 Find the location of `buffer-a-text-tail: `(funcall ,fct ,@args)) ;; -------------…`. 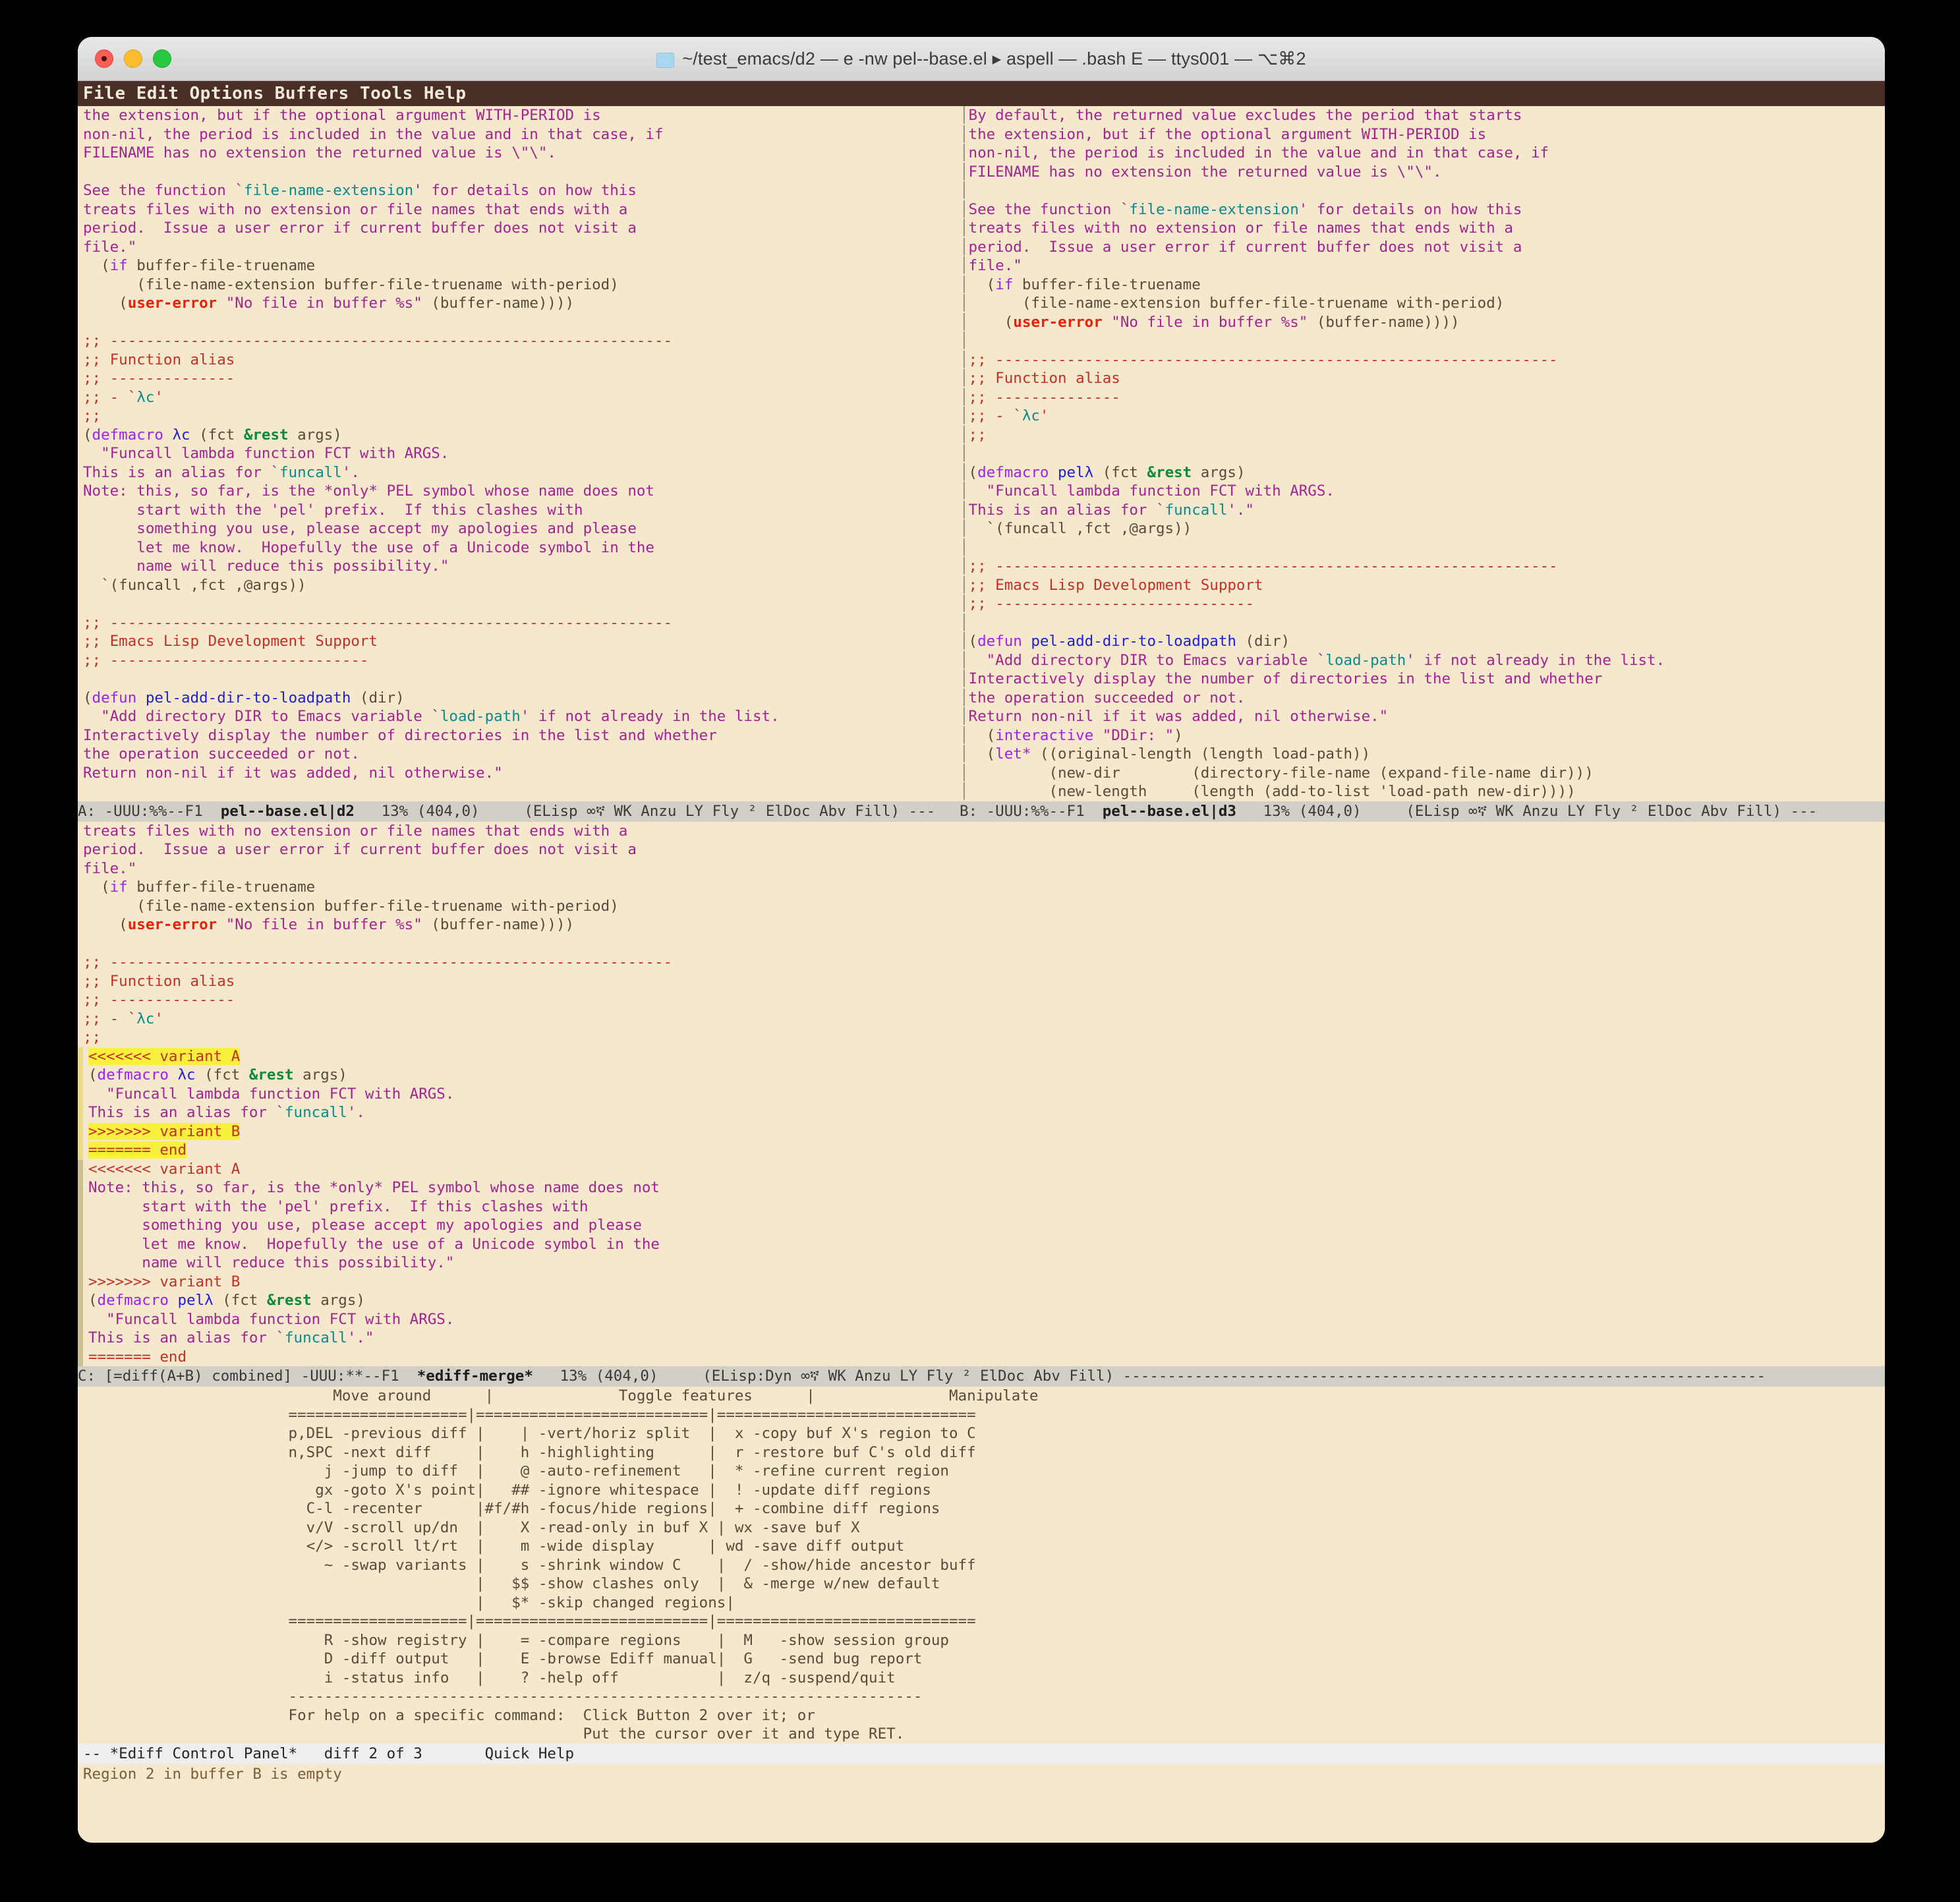

buffer-a-text-tail: `(funcall ,fct ,@args)) ;; -------------… is located at coordinates (519, 678).